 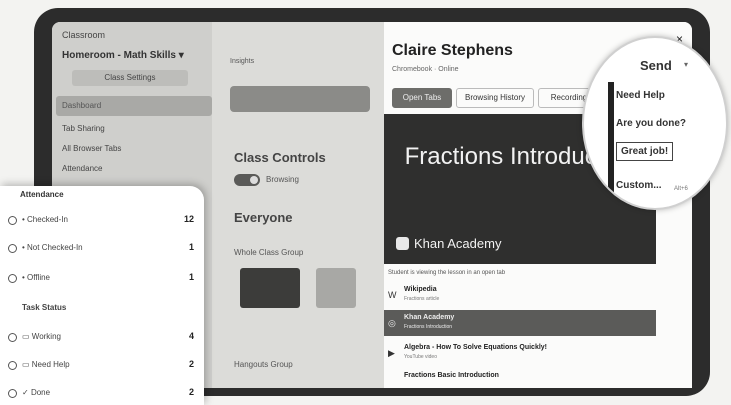 I want to click on nav-item-tab-sharing: Tab Sharing, so click(x=83, y=128).